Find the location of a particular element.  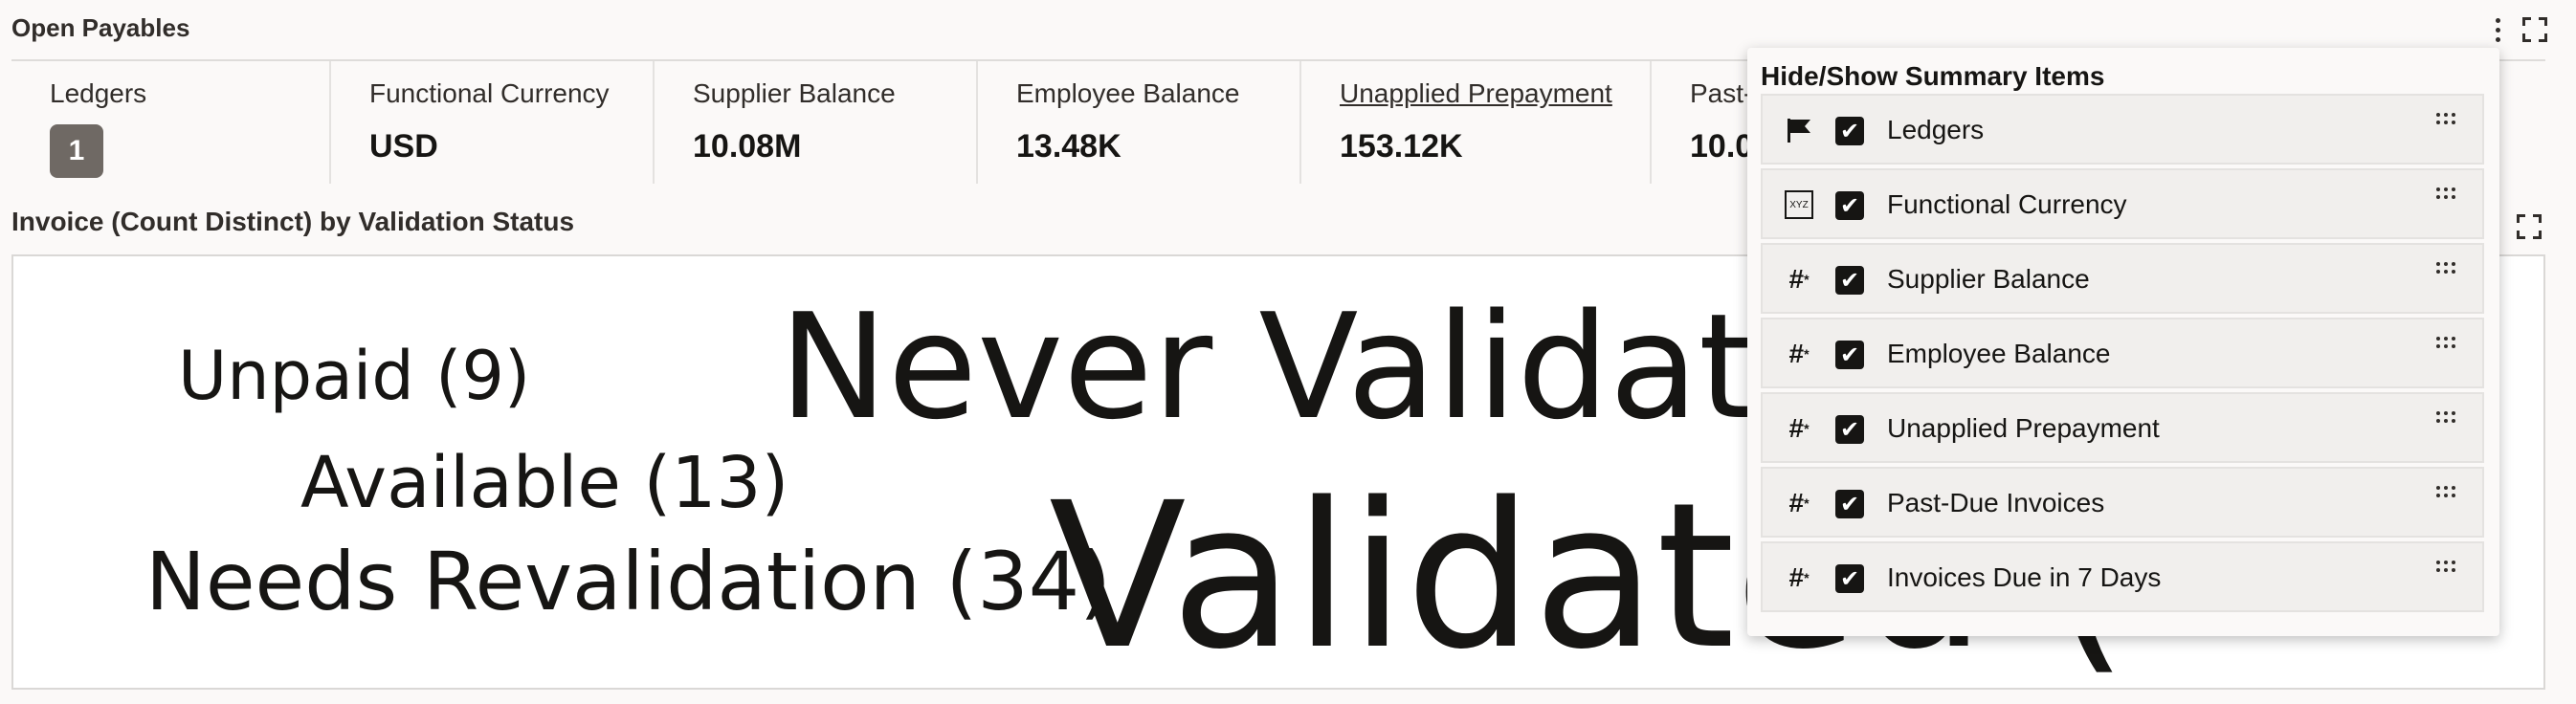

summary-item-functional-currency: XYZ ✔ Functional Currency is located at coordinates (2122, 203).